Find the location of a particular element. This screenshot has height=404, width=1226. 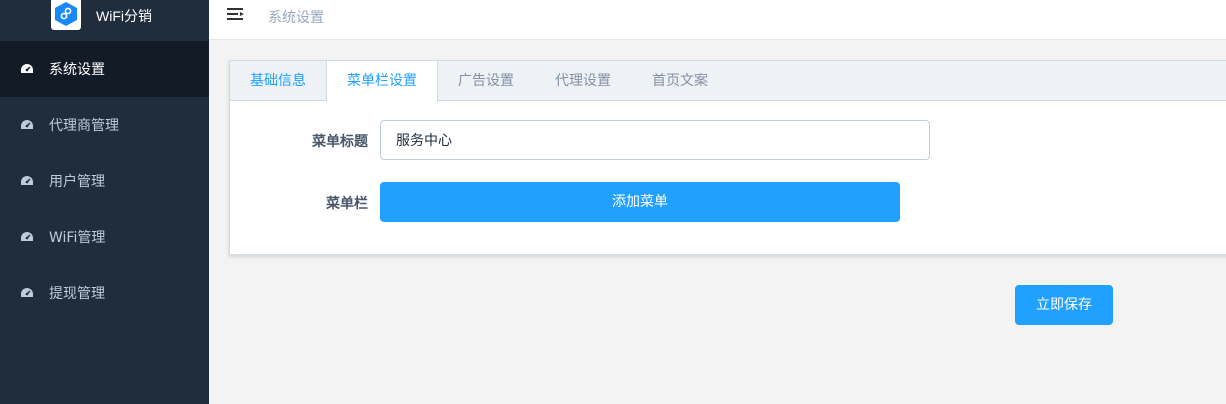

sidebar-item-wifi-management: WiFi管理 is located at coordinates (104, 237).